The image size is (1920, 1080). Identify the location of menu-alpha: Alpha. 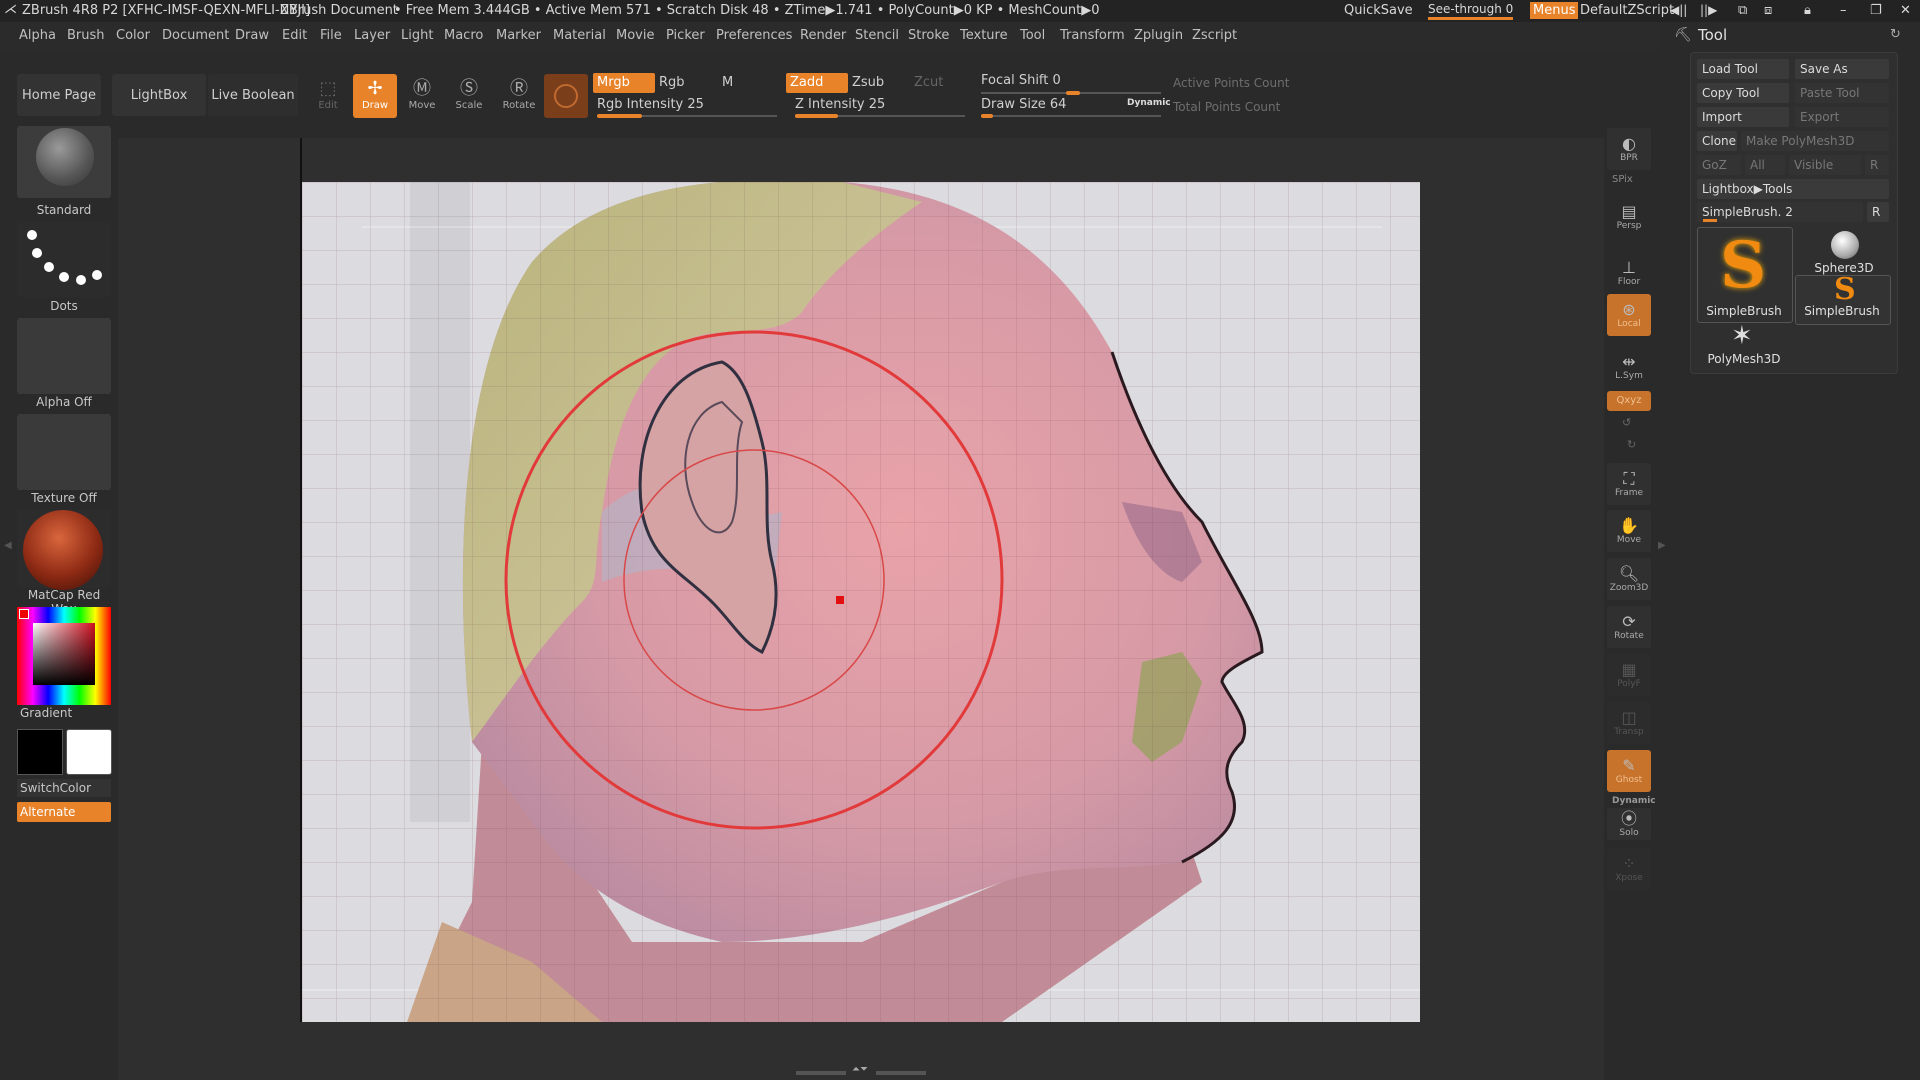
(37, 35).